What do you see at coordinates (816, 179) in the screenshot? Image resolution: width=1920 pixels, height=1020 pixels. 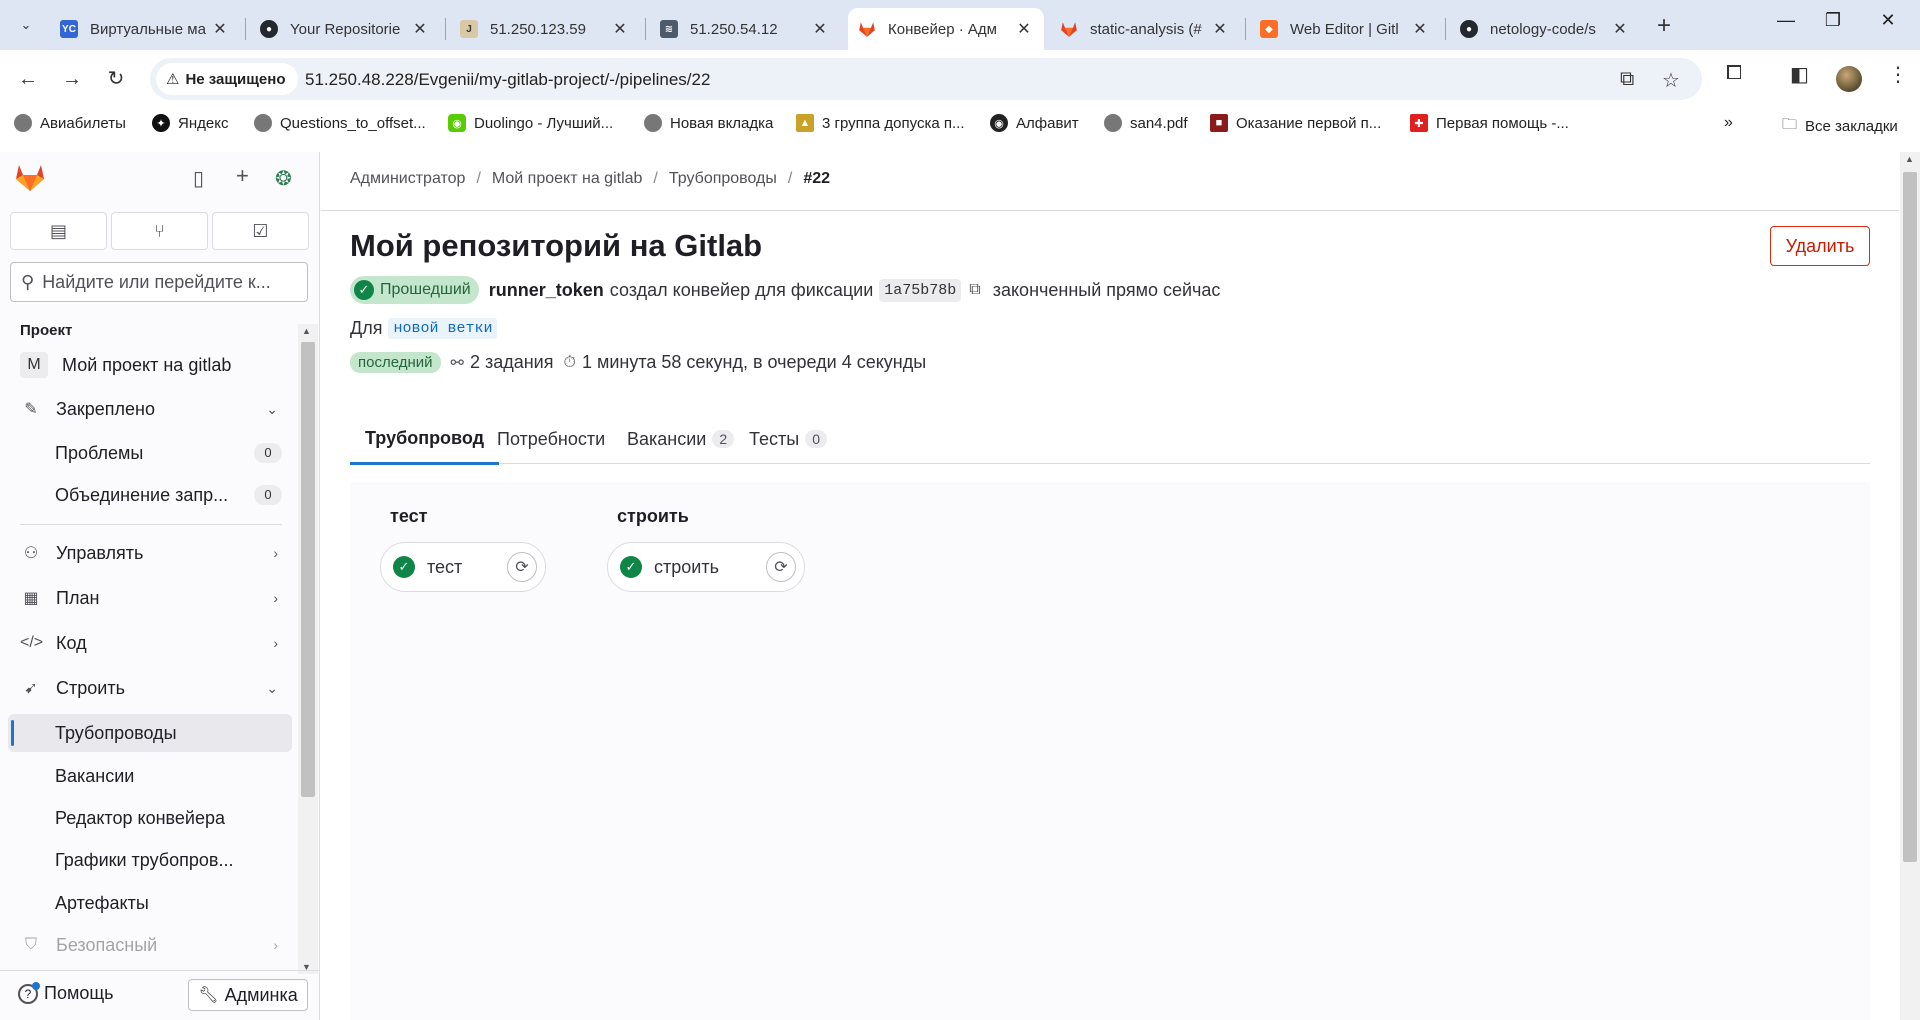 I see `breadcrumb-current: #22` at bounding box center [816, 179].